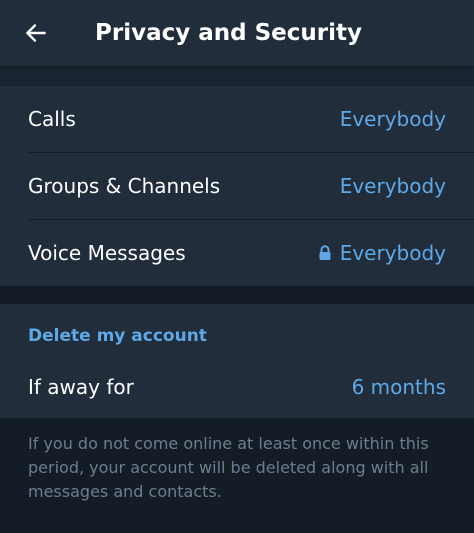 This screenshot has width=474, height=533. What do you see at coordinates (52, 119) in the screenshot?
I see `calls-label: Calls` at bounding box center [52, 119].